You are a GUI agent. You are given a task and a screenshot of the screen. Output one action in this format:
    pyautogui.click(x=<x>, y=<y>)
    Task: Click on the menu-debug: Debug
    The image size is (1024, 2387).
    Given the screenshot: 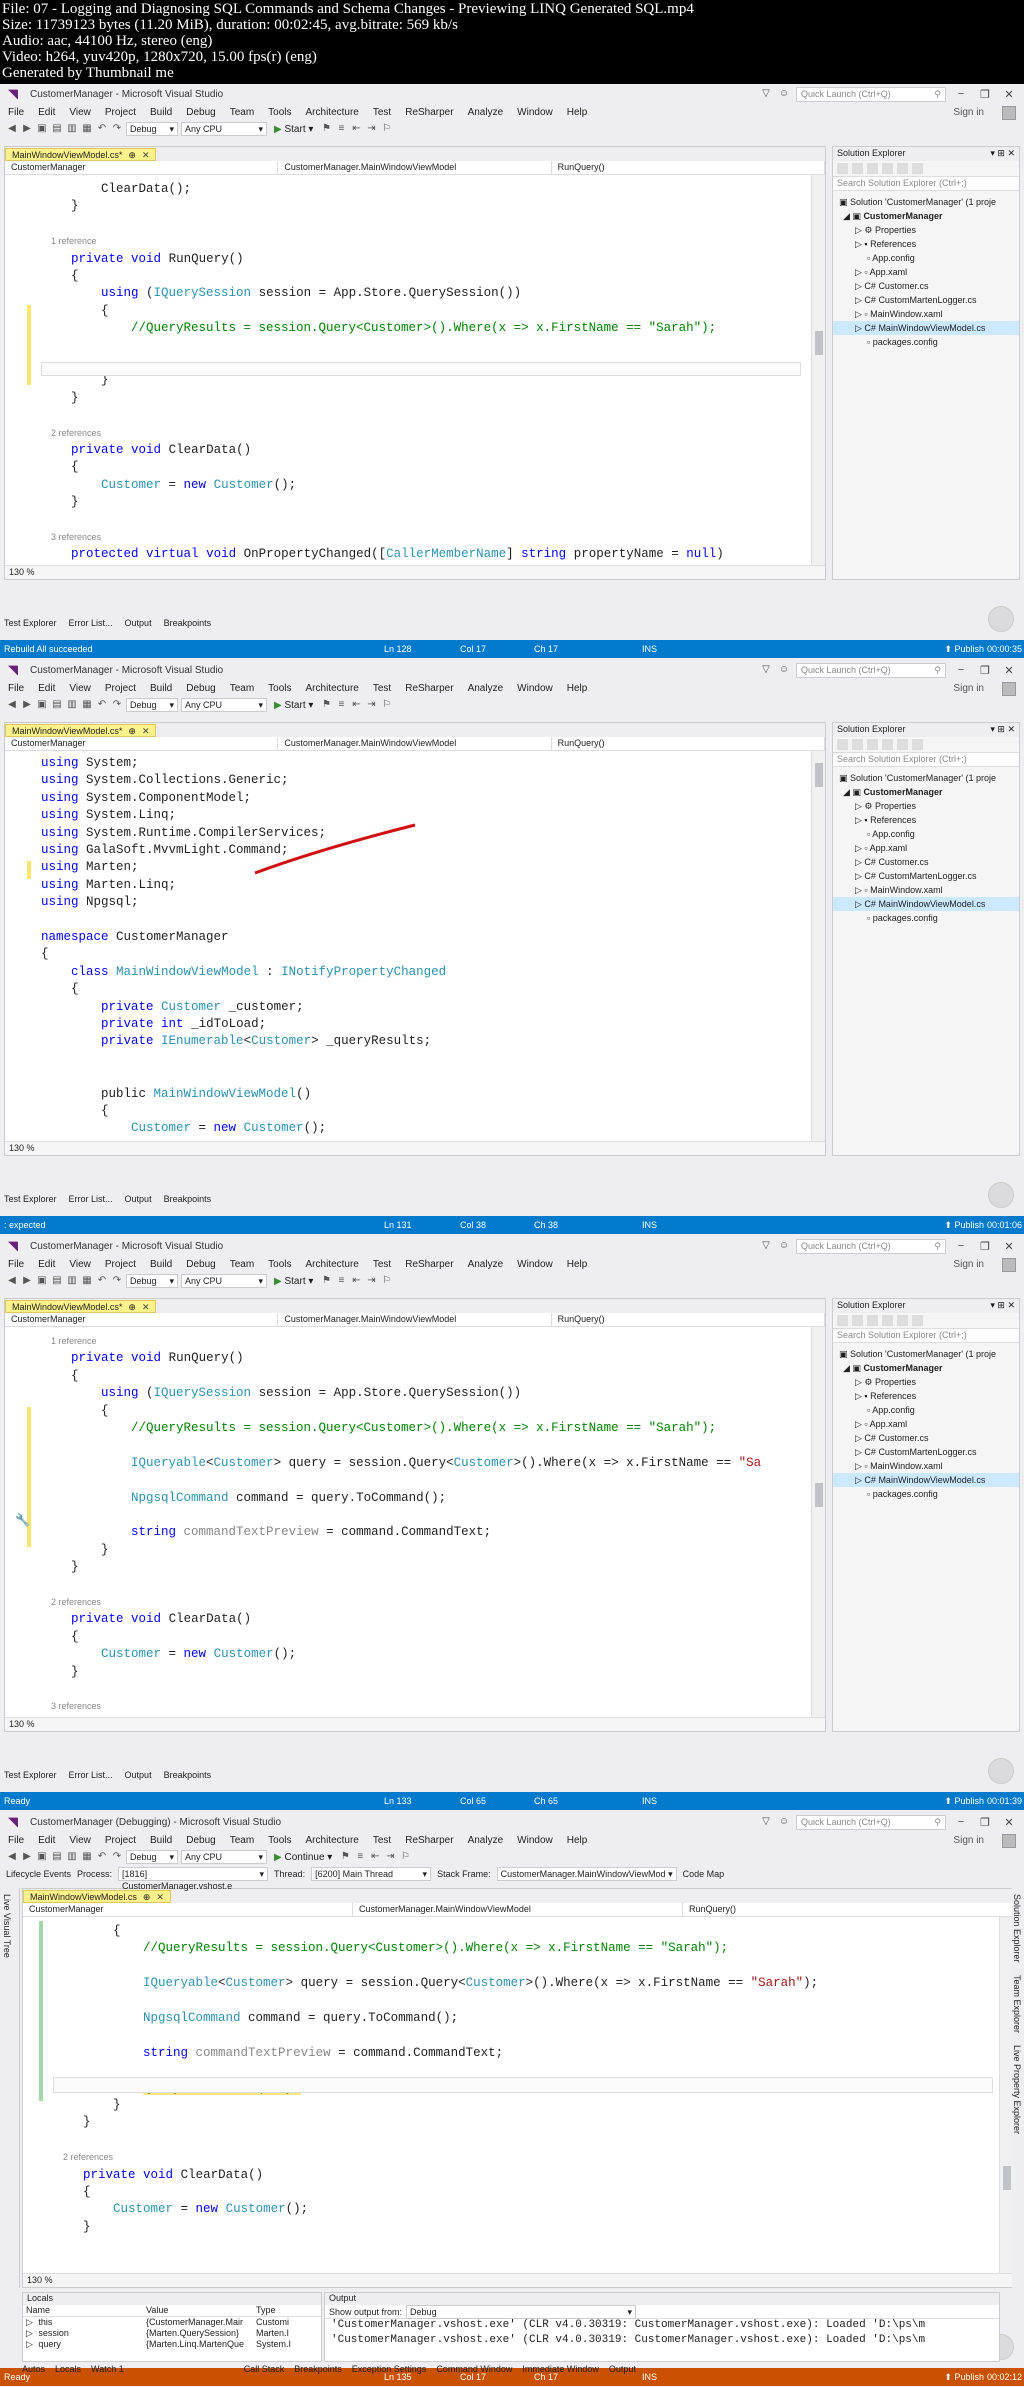 What is the action you would take?
    pyautogui.click(x=200, y=688)
    